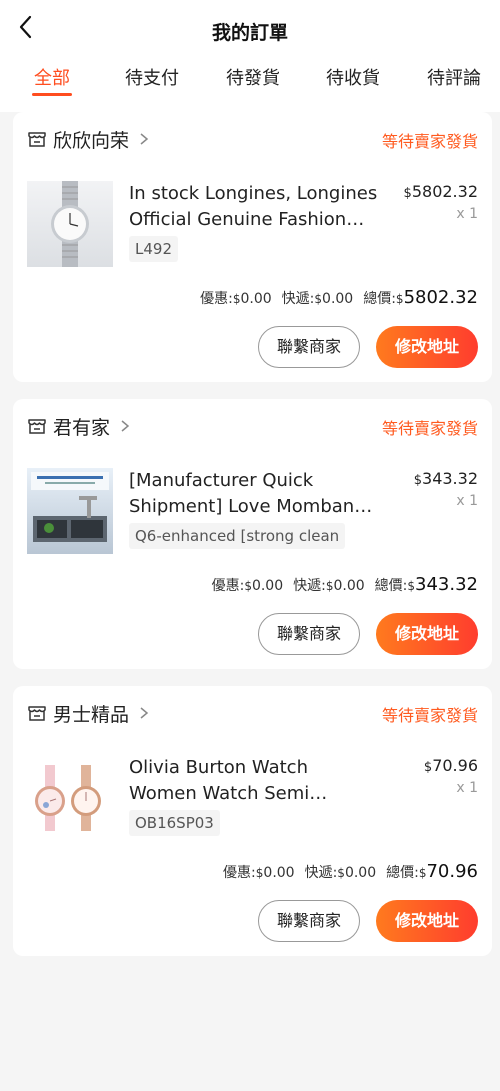 This screenshot has width=500, height=1091. I want to click on price-value: 343.32, so click(450, 478).